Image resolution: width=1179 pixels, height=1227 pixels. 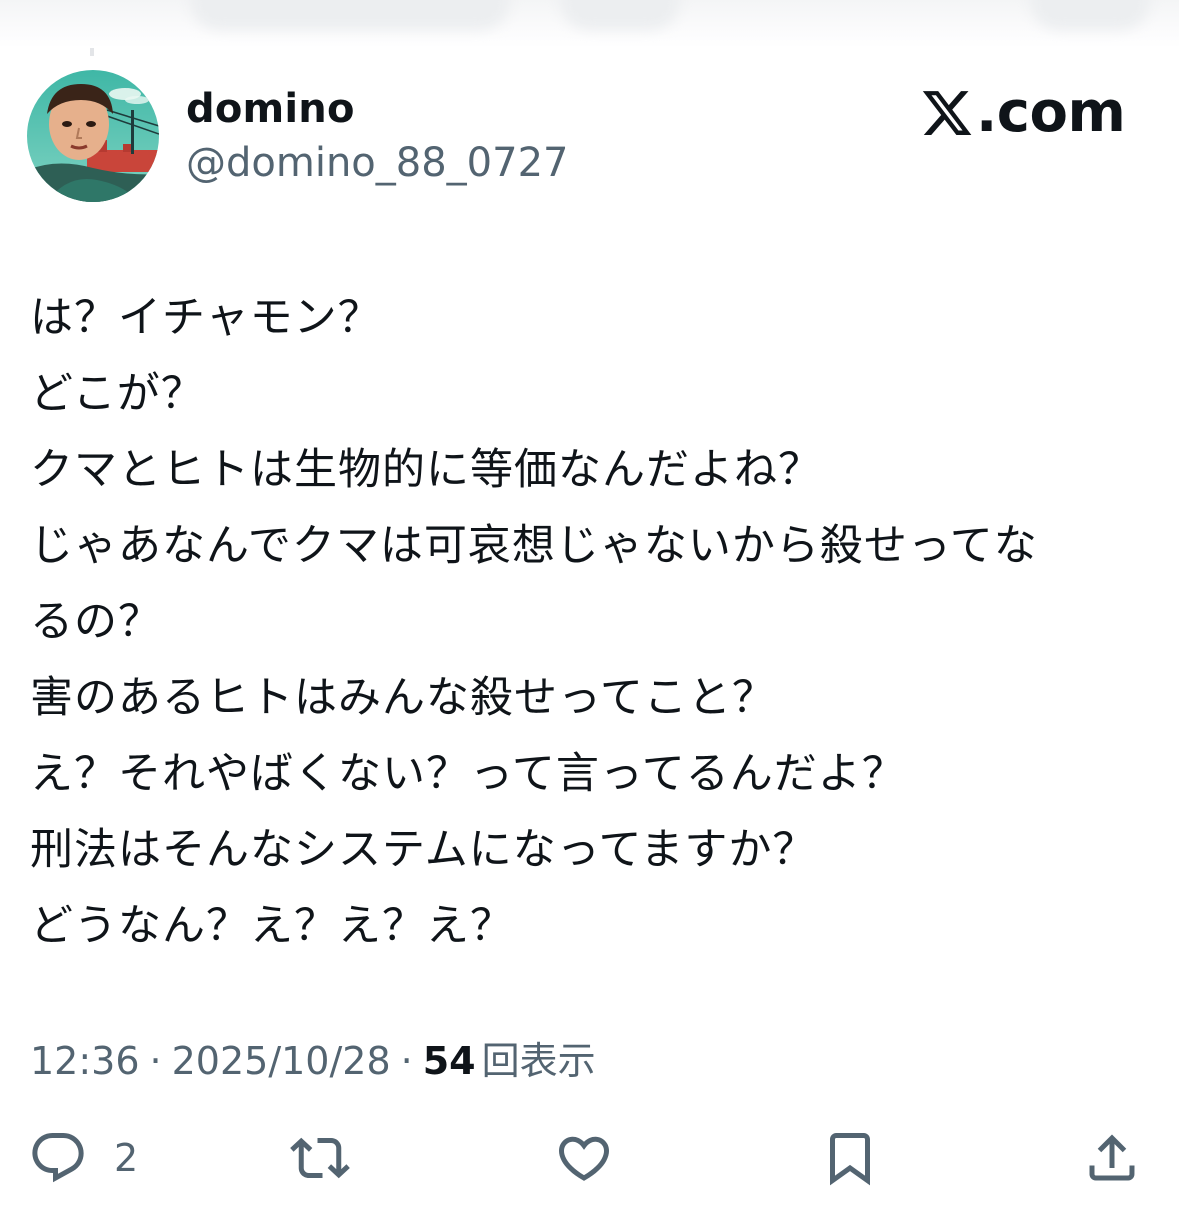 I want to click on bookmark-button, so click(x=850, y=1158).